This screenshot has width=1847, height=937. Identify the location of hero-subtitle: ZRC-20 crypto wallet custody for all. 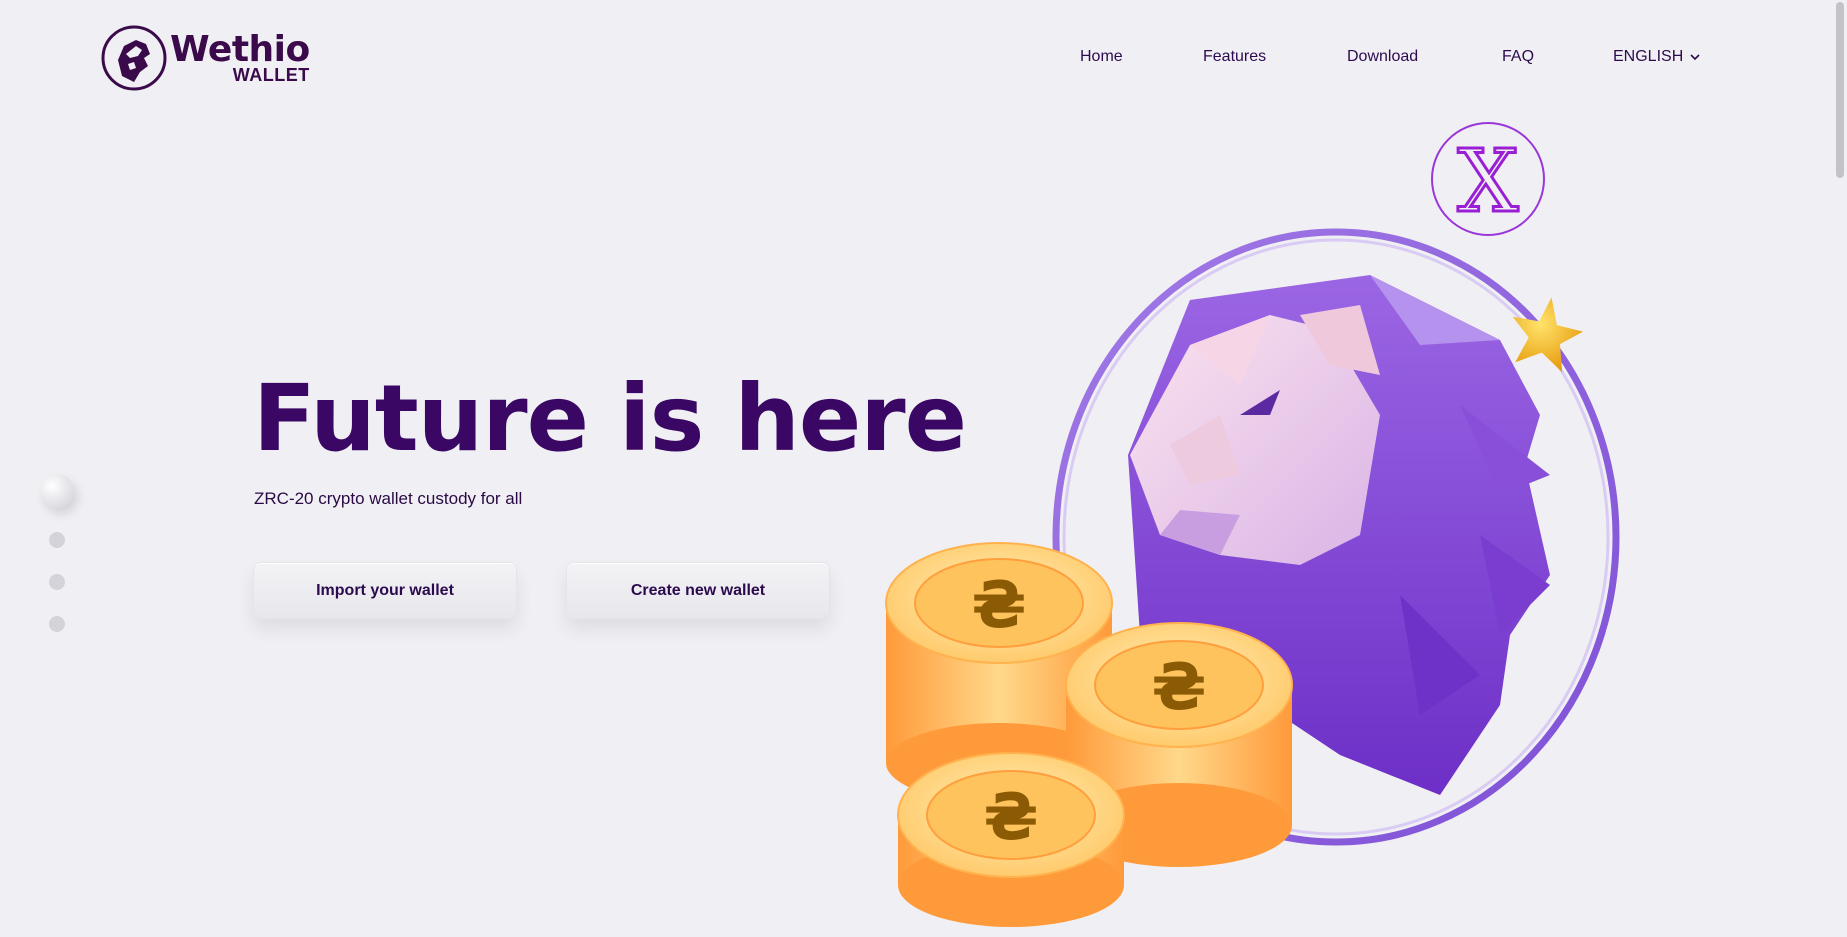
(388, 498).